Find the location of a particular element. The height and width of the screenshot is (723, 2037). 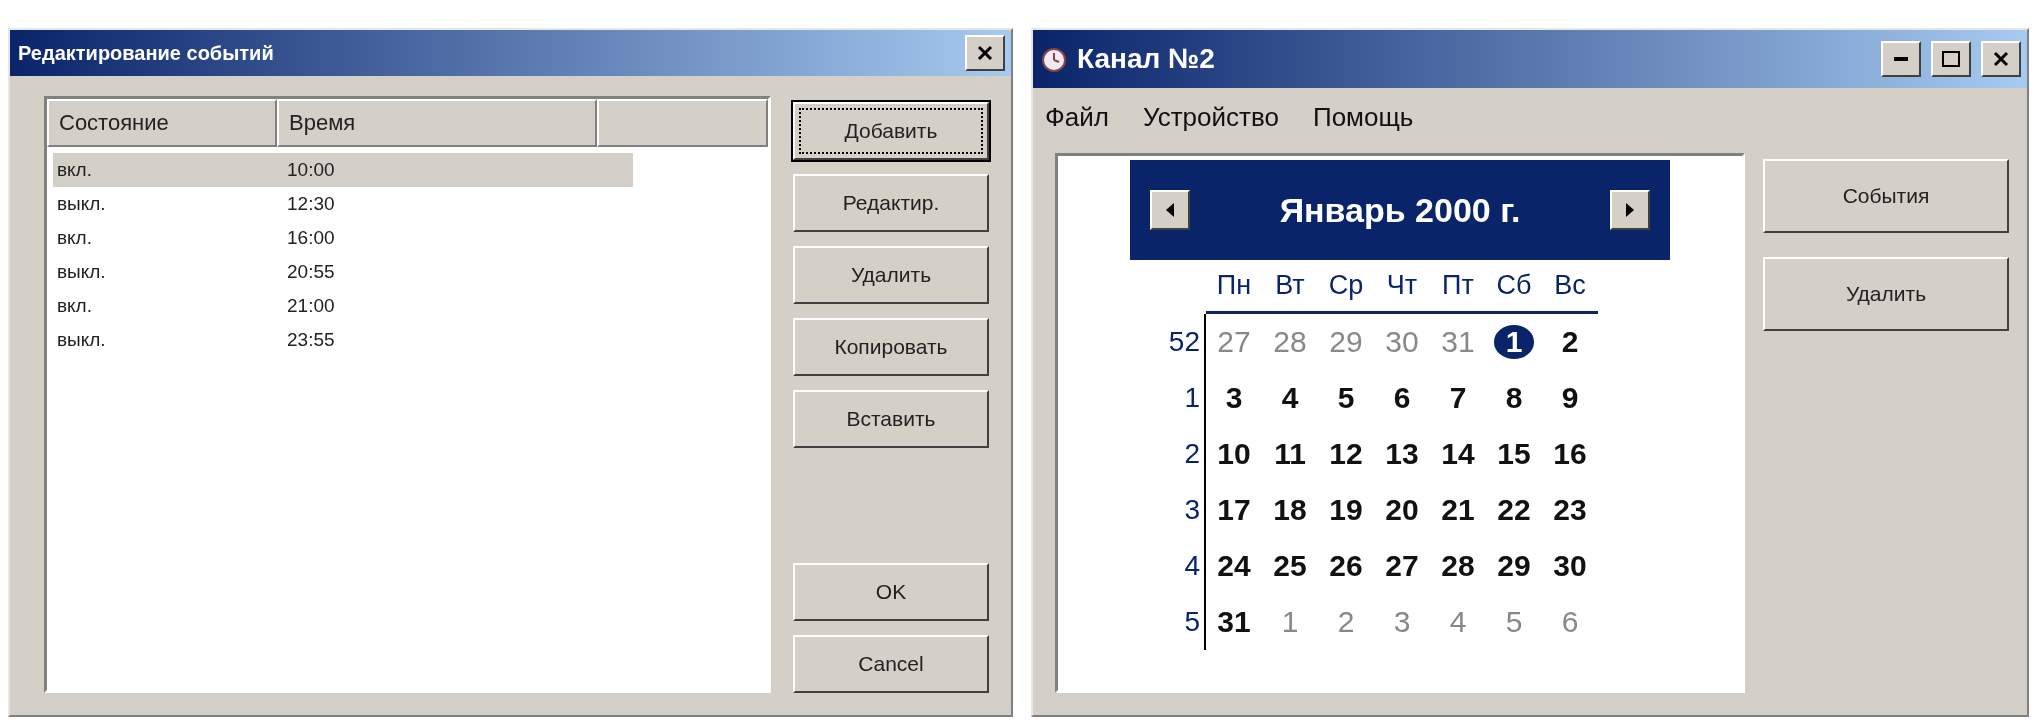

time-cell-text: 23:55 is located at coordinates (311, 340).